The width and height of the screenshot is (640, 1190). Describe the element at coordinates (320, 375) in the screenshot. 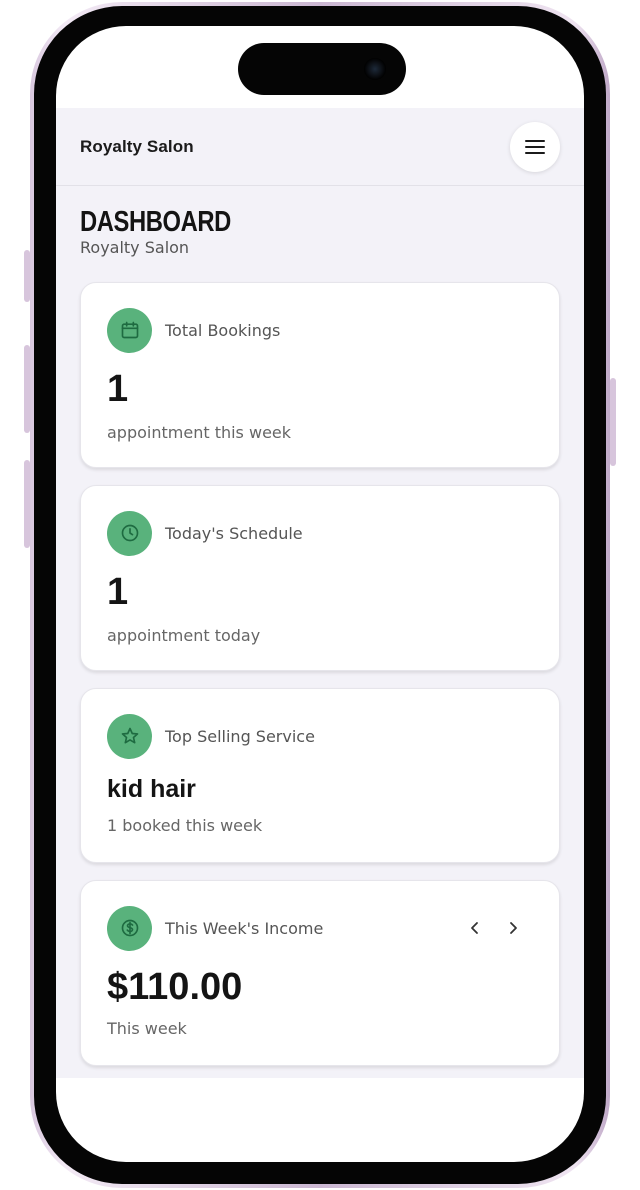

I see `total-bookings-card: Total Bookings 1 appointment this week` at that location.